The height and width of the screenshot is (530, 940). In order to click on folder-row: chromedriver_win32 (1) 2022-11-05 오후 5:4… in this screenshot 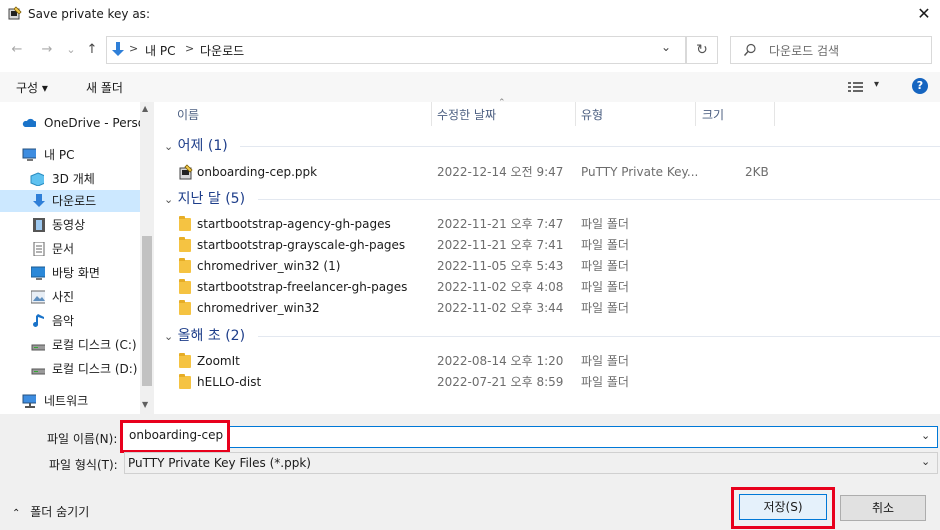, I will do `click(550, 266)`.